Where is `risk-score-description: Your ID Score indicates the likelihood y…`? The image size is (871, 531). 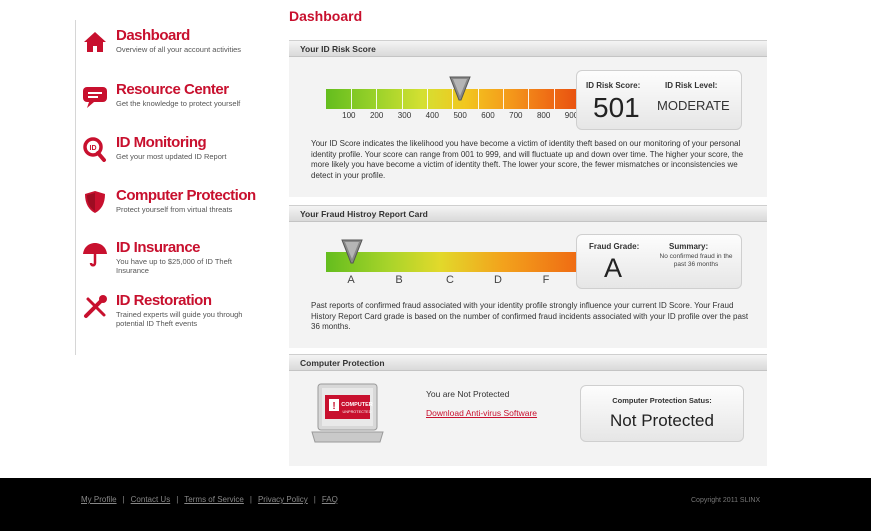
risk-score-description: Your ID Score indicates the likelihood y… is located at coordinates (527, 159).